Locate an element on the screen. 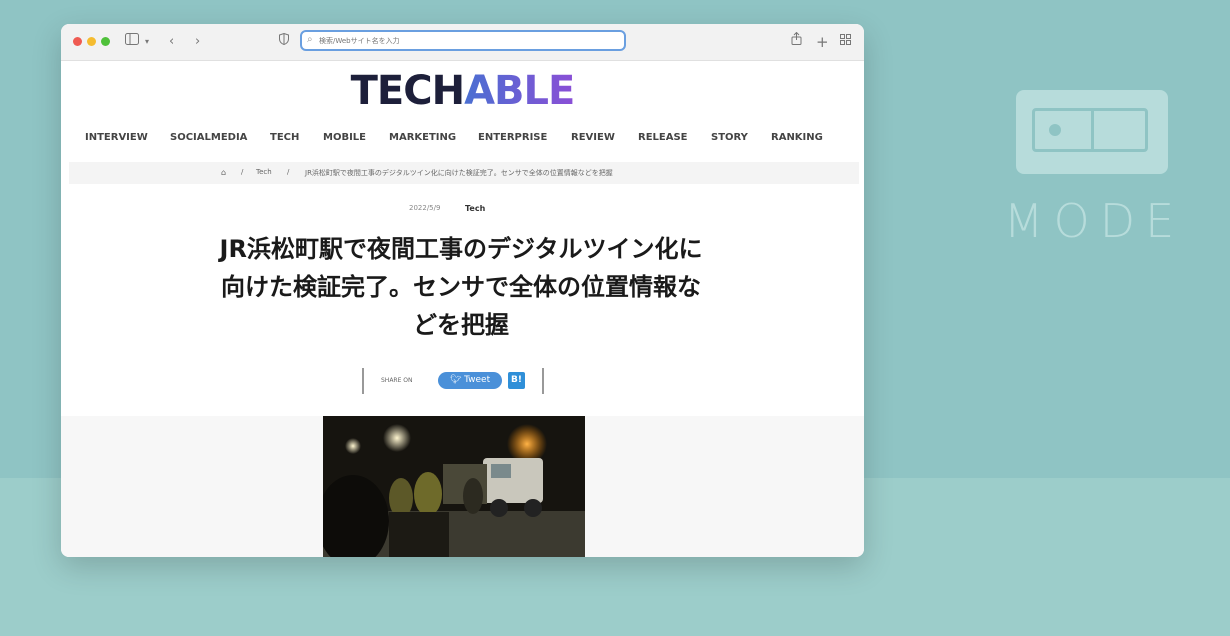  article-category: Tech is located at coordinates (475, 208).